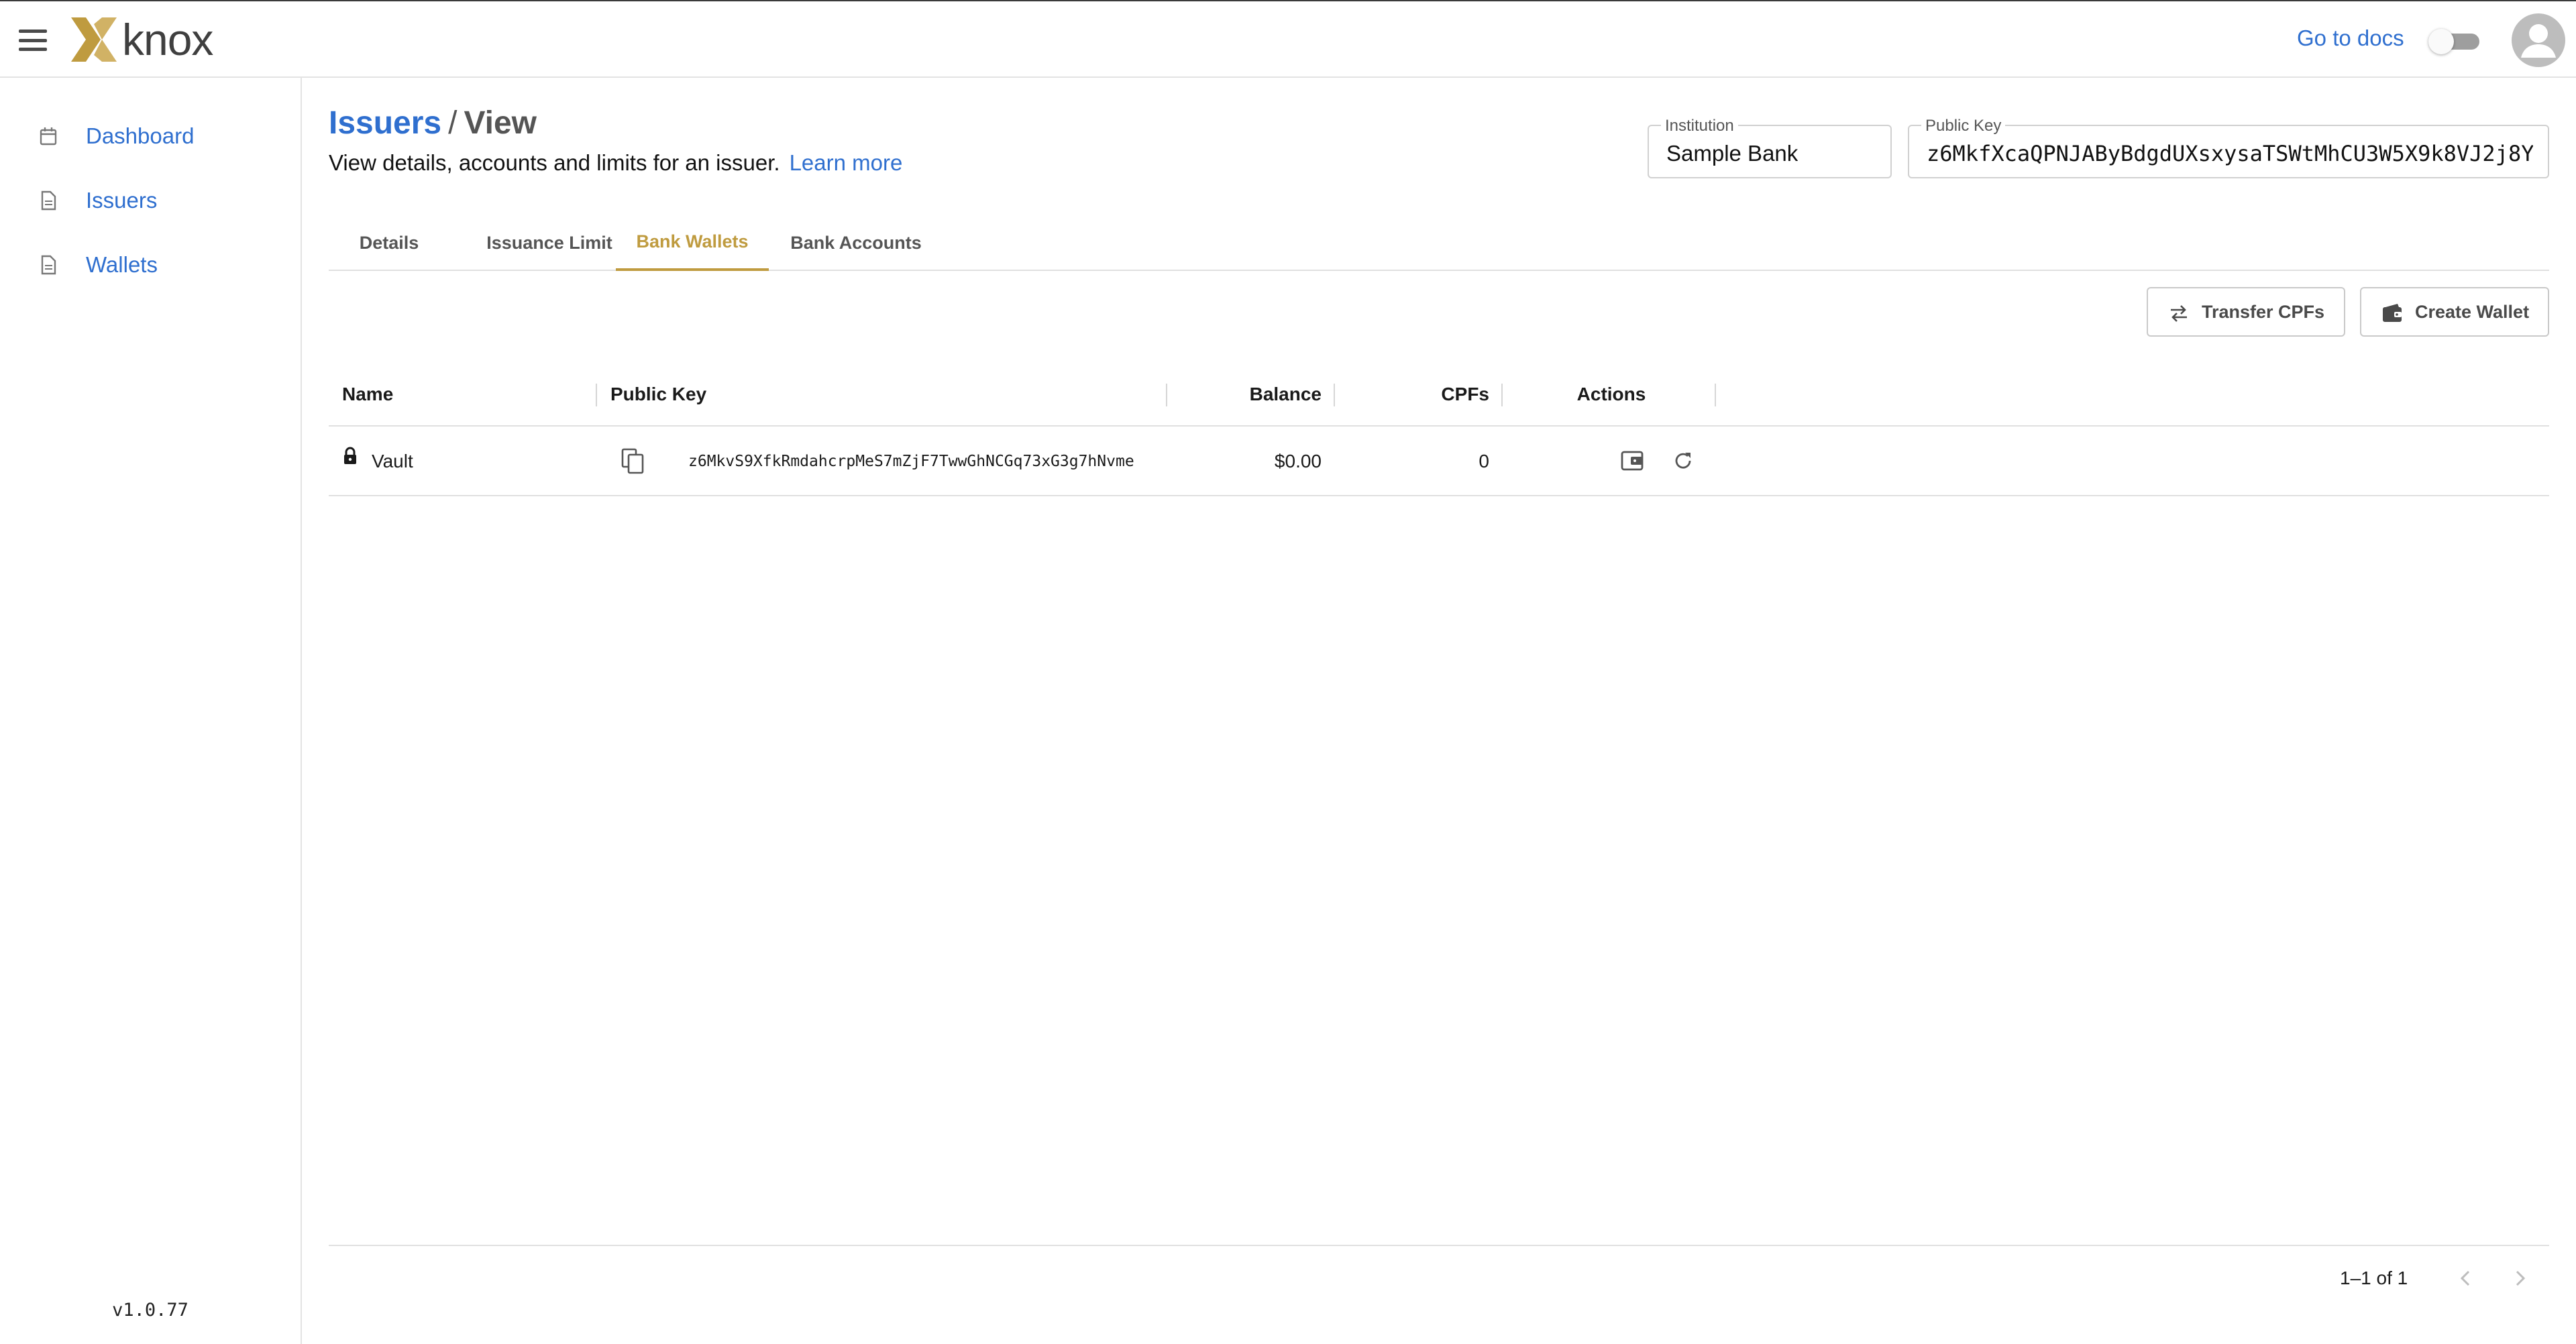  I want to click on knox-logo: knox, so click(142, 39).